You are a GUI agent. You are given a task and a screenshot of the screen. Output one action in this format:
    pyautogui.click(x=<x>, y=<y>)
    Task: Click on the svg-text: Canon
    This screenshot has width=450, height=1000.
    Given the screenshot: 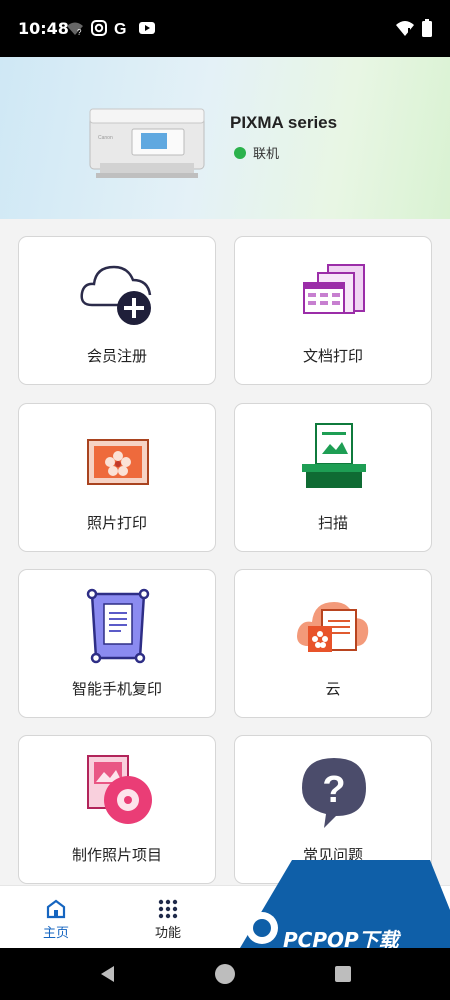 What is the action you would take?
    pyautogui.click(x=105, y=138)
    